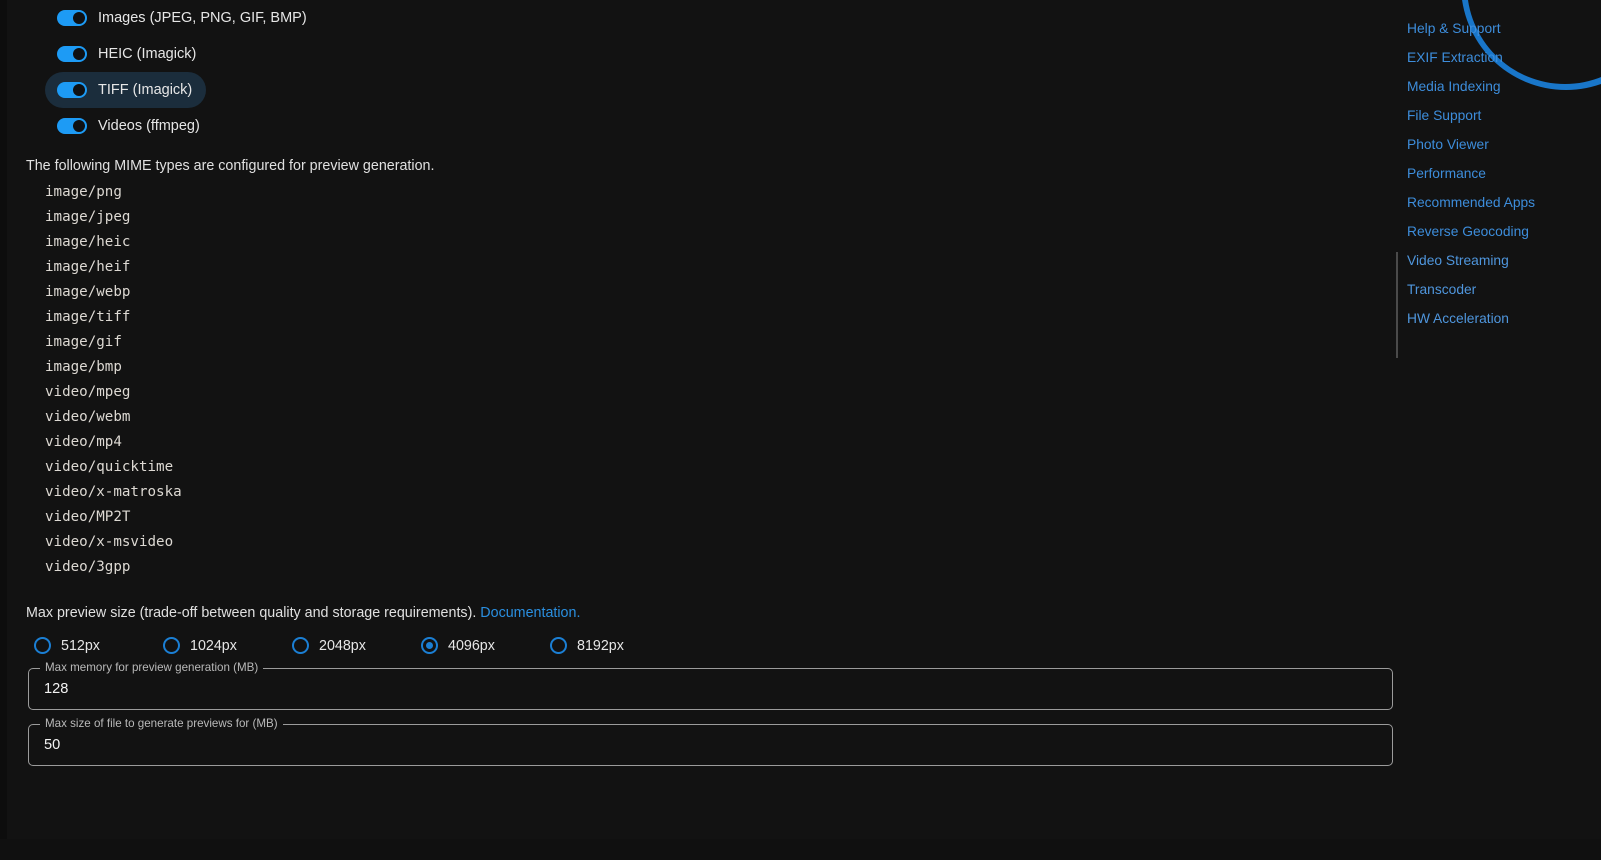  What do you see at coordinates (109, 467) in the screenshot?
I see `mime-type-item: video/quicktime` at bounding box center [109, 467].